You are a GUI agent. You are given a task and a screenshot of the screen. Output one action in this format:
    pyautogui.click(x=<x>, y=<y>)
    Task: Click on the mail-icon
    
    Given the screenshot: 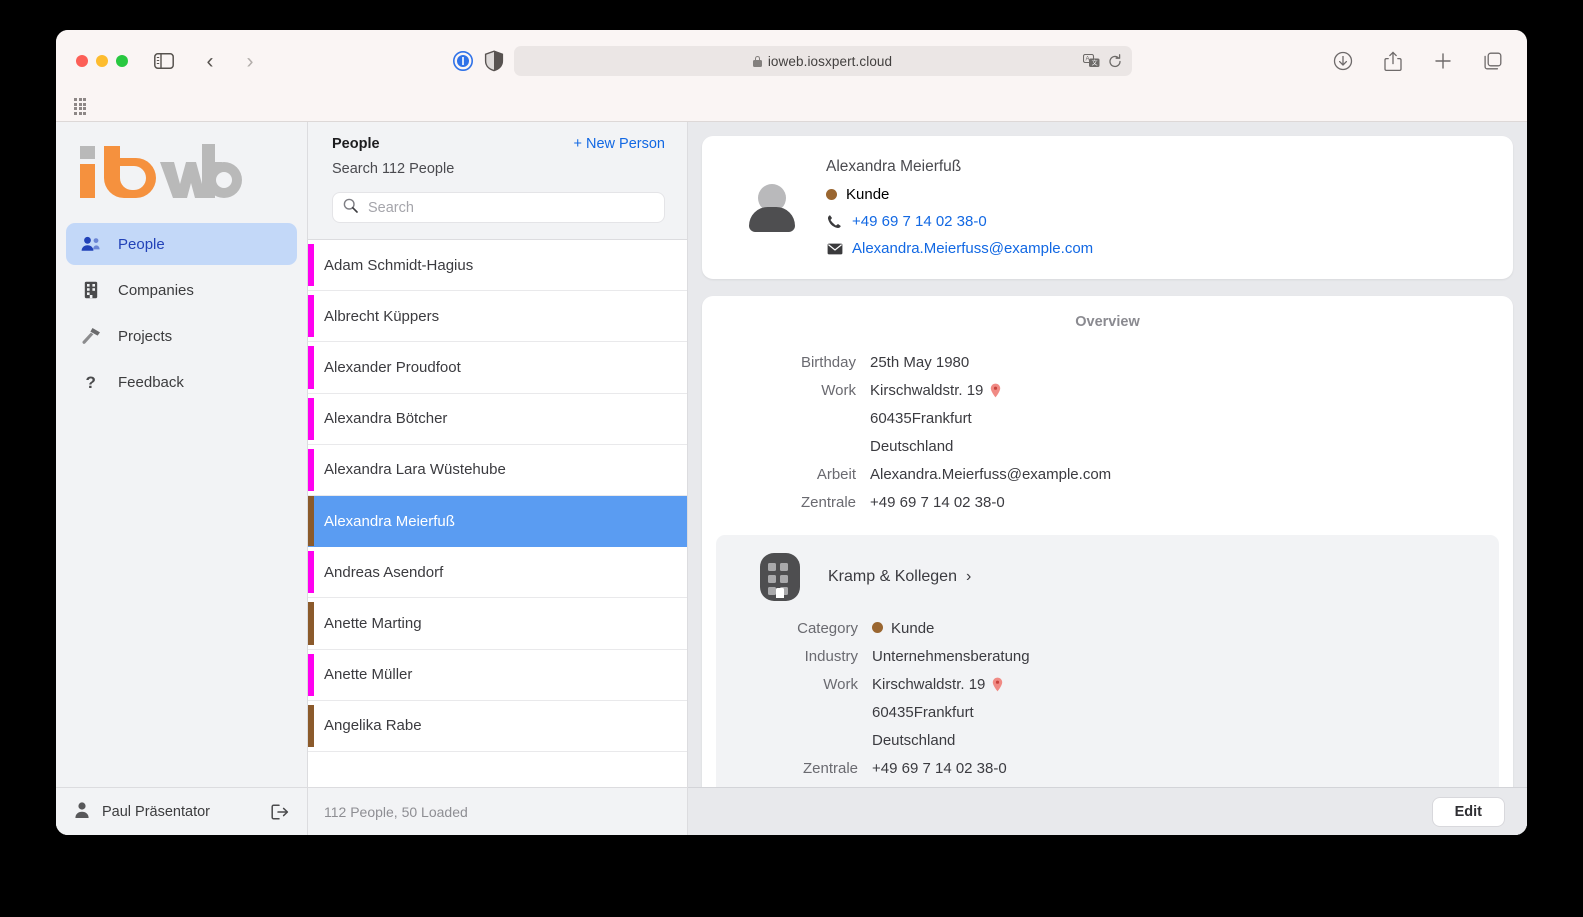 What is the action you would take?
    pyautogui.click(x=834, y=249)
    